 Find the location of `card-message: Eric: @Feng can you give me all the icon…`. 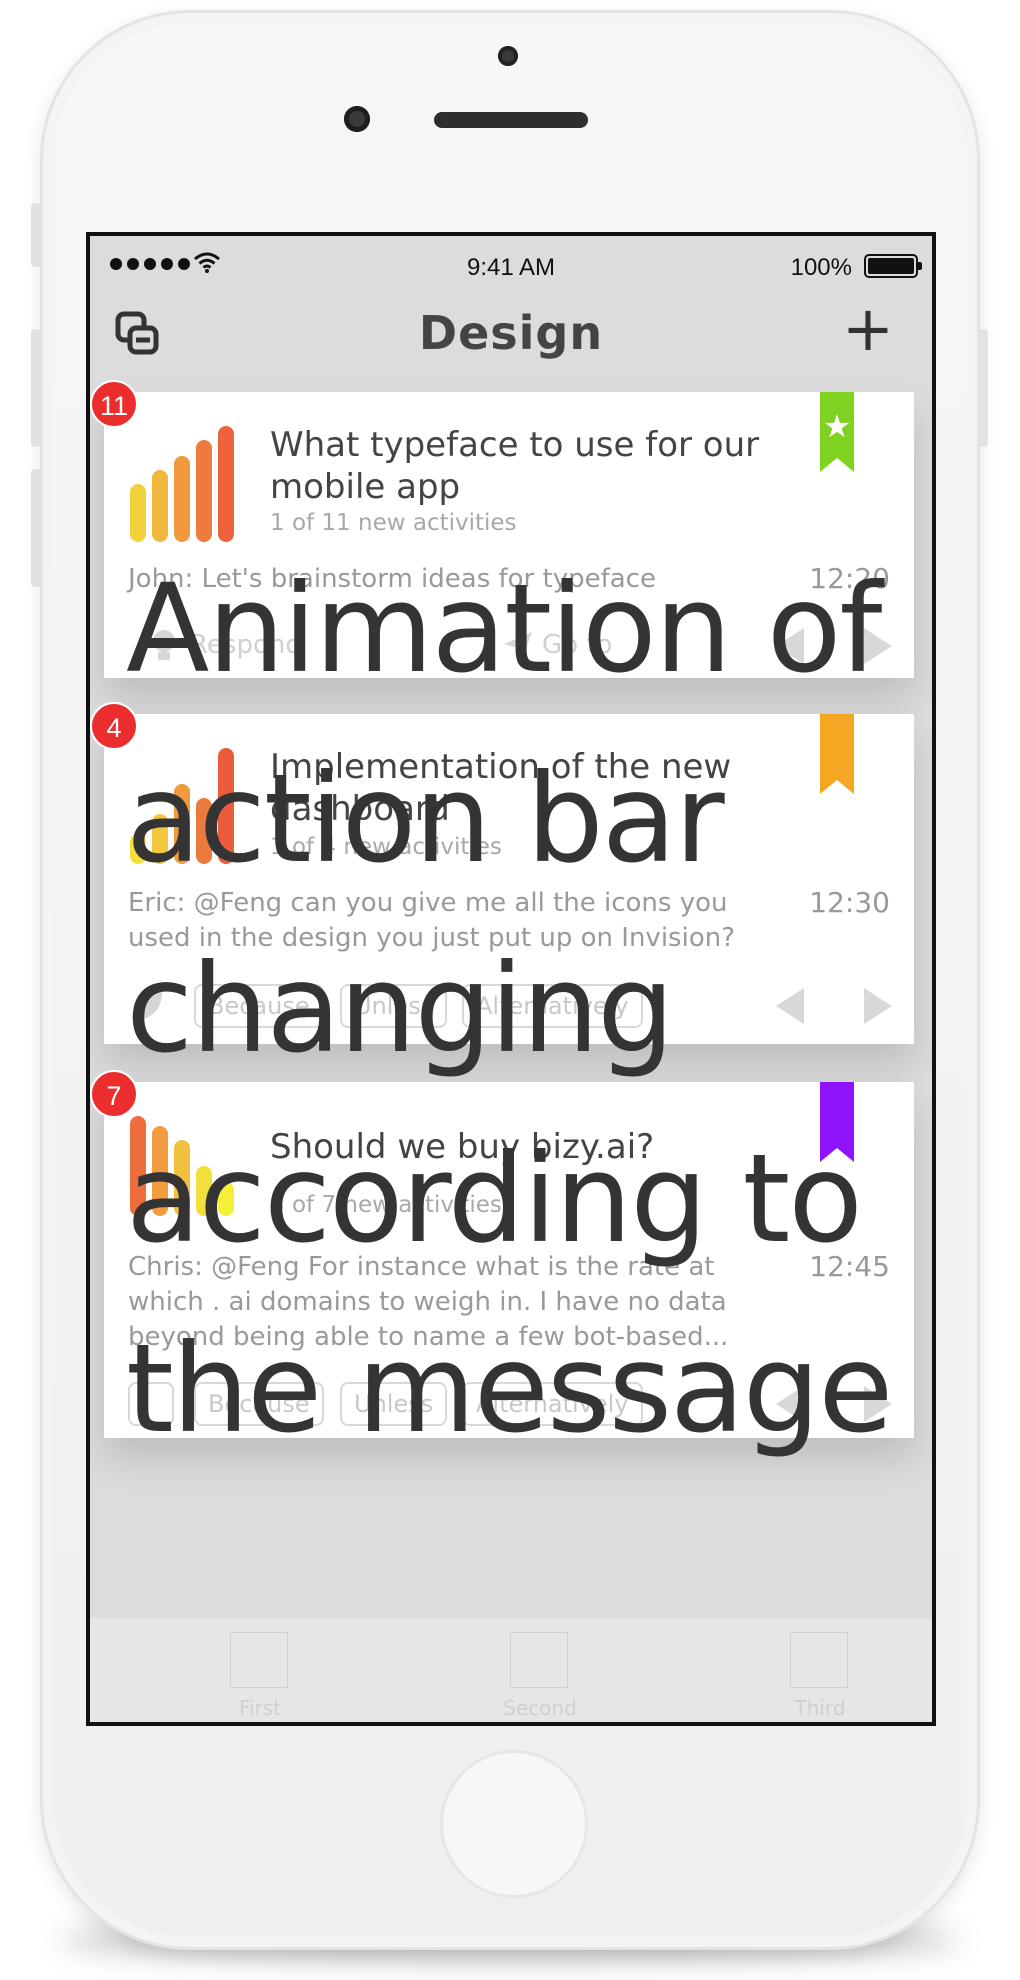

card-message: Eric: @Feng can you give me all the icon… is located at coordinates (432, 920).